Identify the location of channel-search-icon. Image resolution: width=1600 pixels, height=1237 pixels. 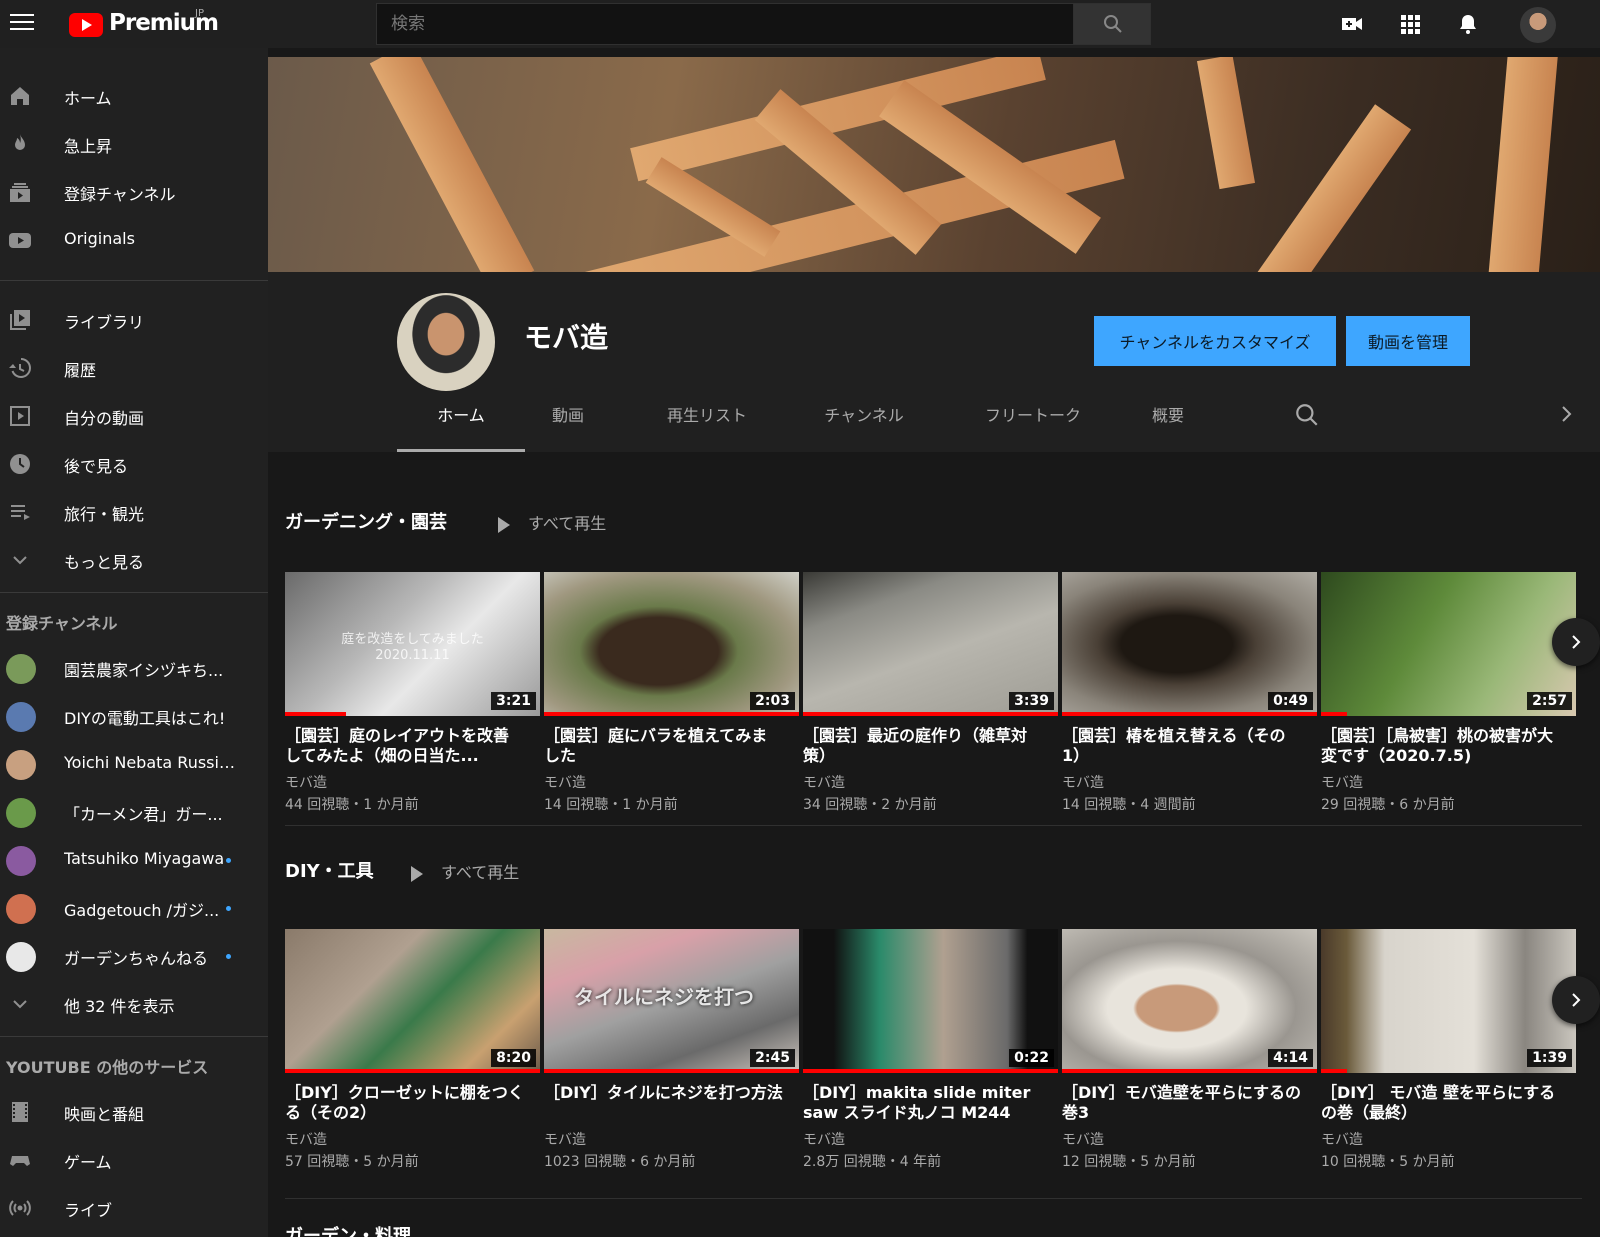
(1307, 415).